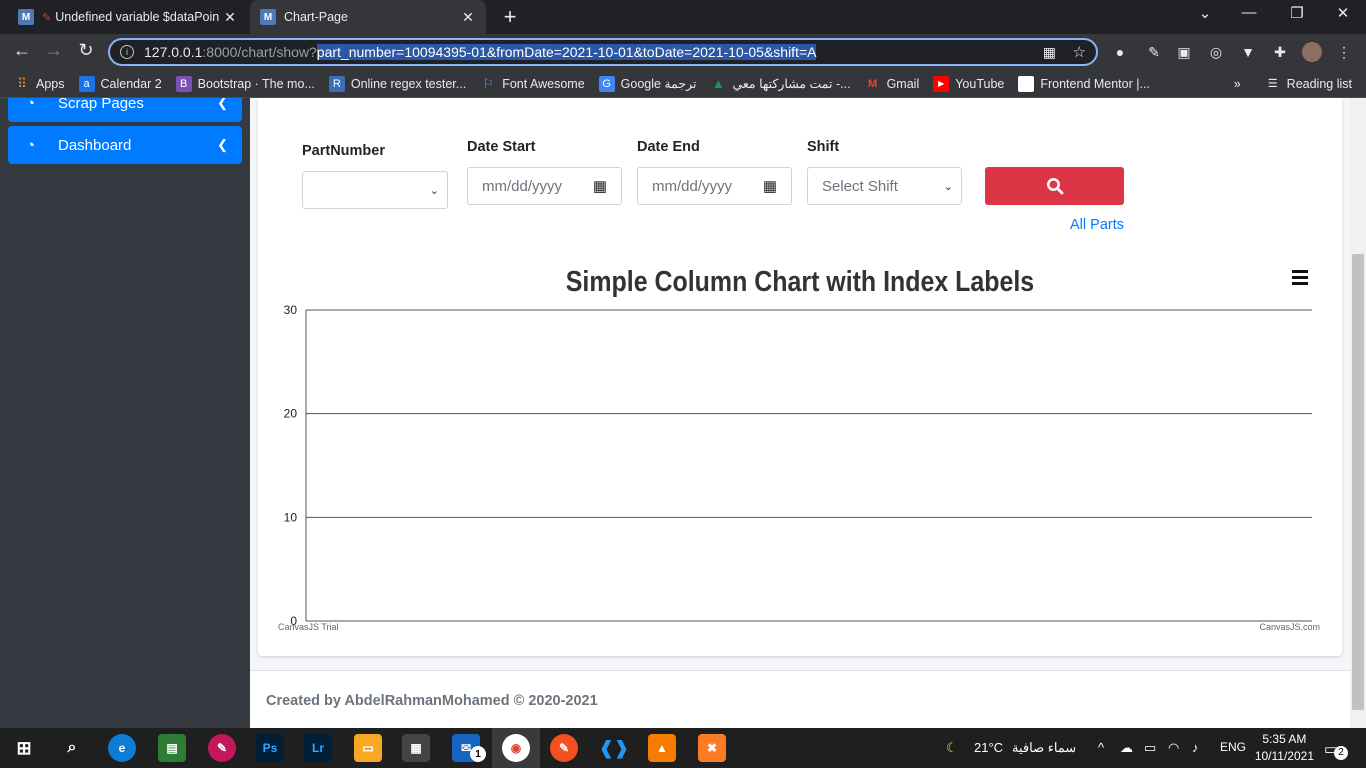  I want to click on close-window-icon: ✕, so click(1343, 13).